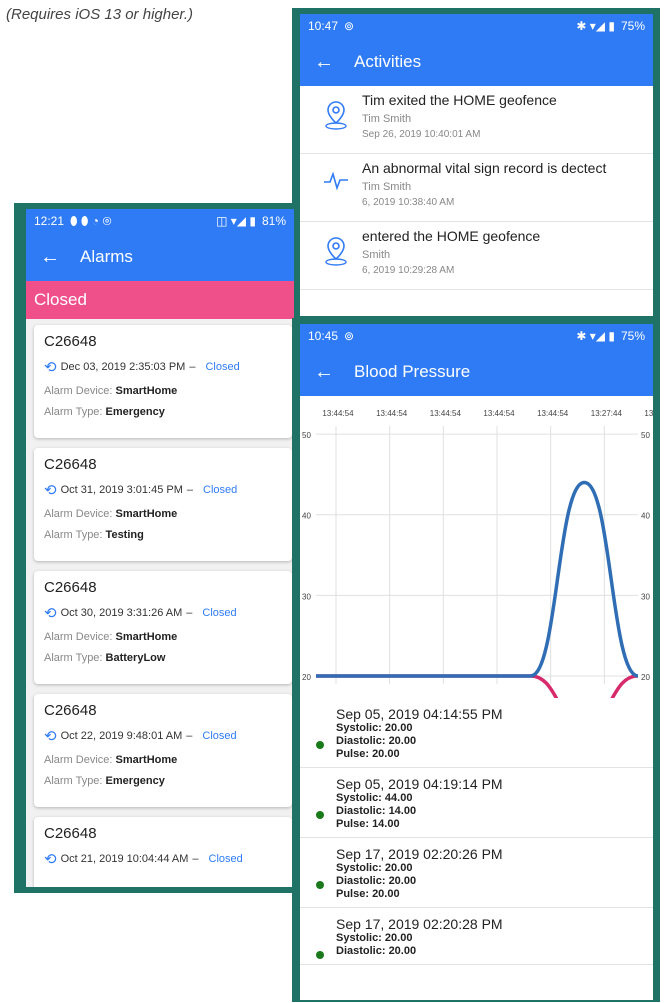 This screenshot has width=668, height=1003. Describe the element at coordinates (306, 677) in the screenshot. I see `y-tick-label-left: 20` at that location.